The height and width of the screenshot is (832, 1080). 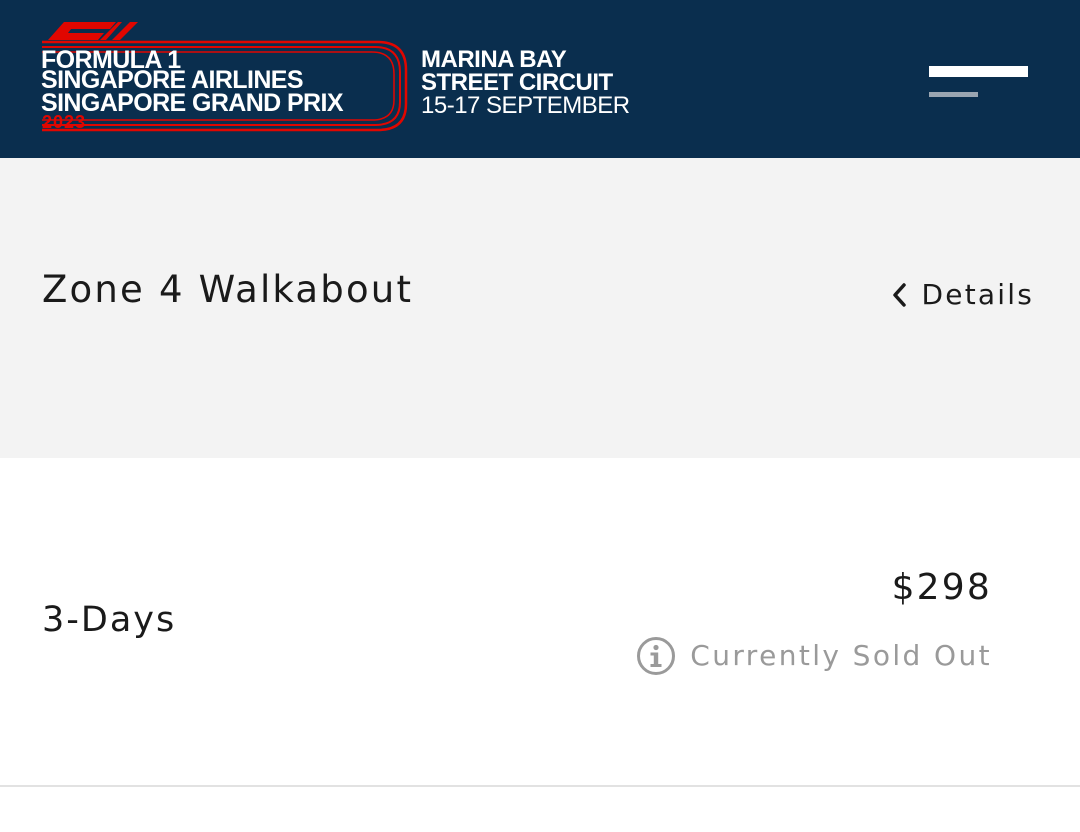 I want to click on venue-line-2: STREET CIRCUIT, so click(x=517, y=82).